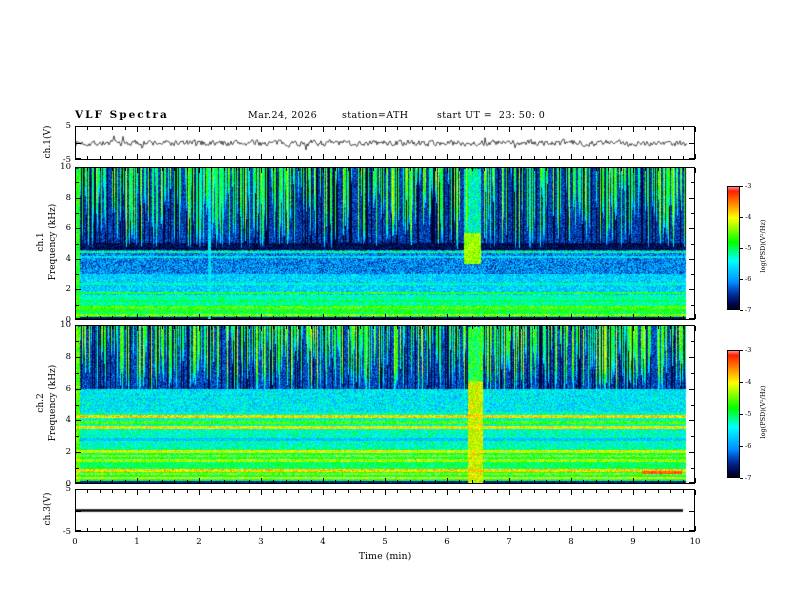 The image size is (792, 612). I want to click on colorbar2-label: log(PSD)(V²/Hz), so click(763, 412).